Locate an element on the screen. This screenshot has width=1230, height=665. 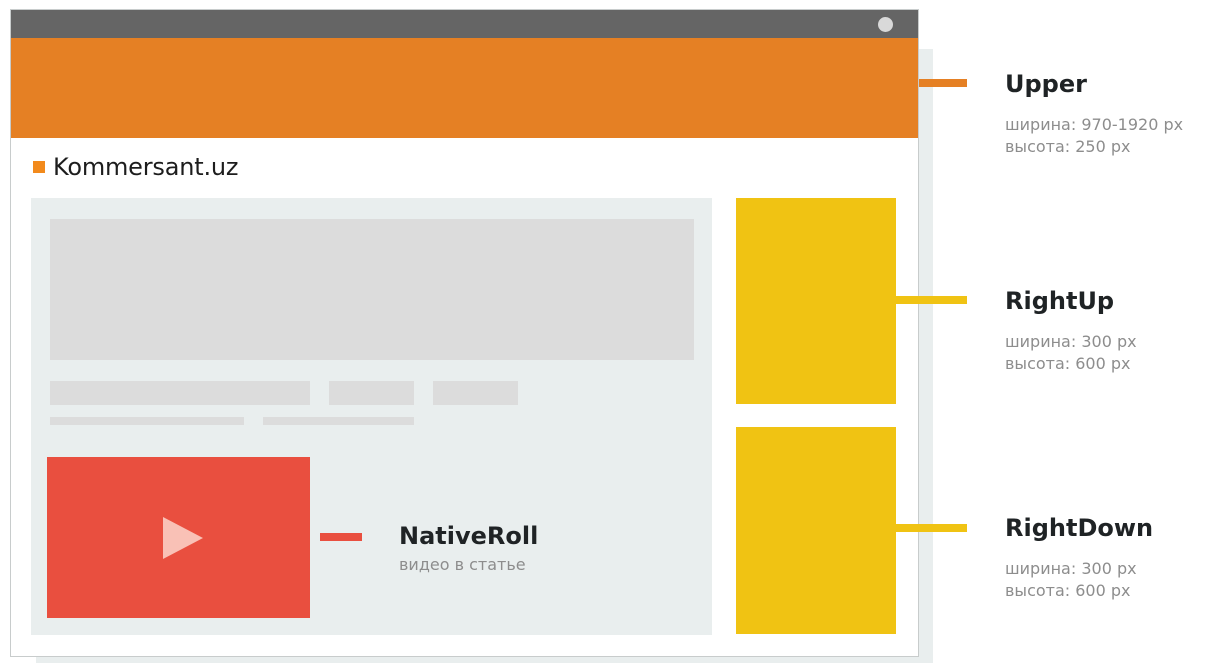
upper-label-height: высота: 250 px is located at coordinates (1068, 146).